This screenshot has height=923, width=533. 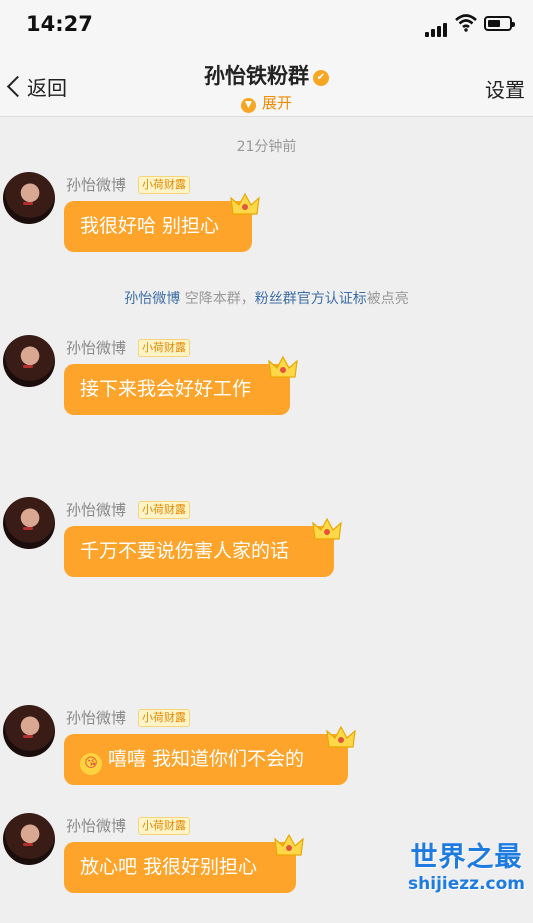 What do you see at coordinates (466, 884) in the screenshot?
I see `watermark-url: shijiezz.com` at bounding box center [466, 884].